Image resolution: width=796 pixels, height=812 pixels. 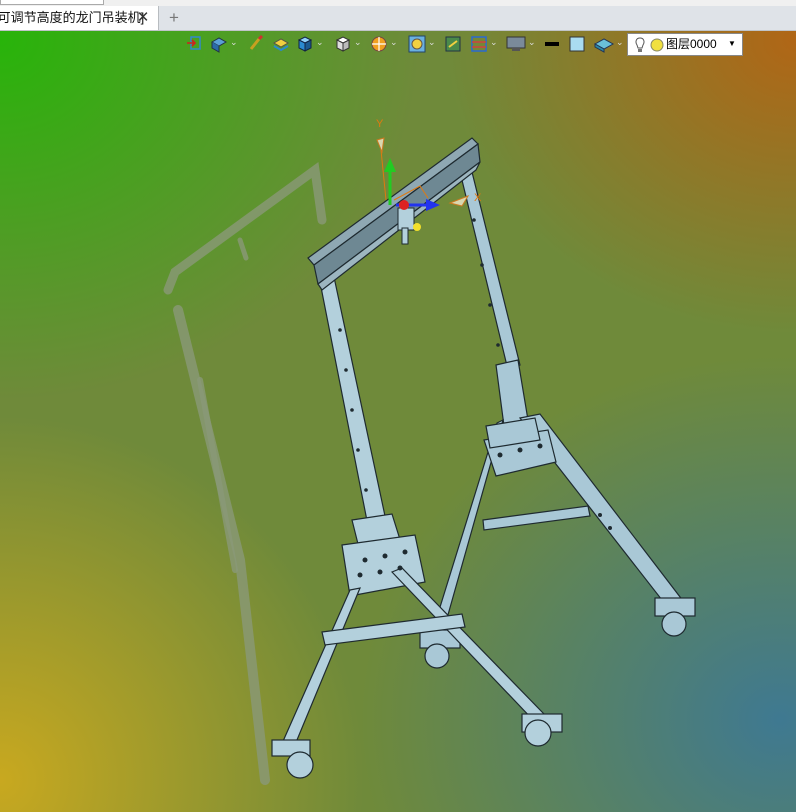 I want to click on line-color-icon, so click(x=552, y=44).